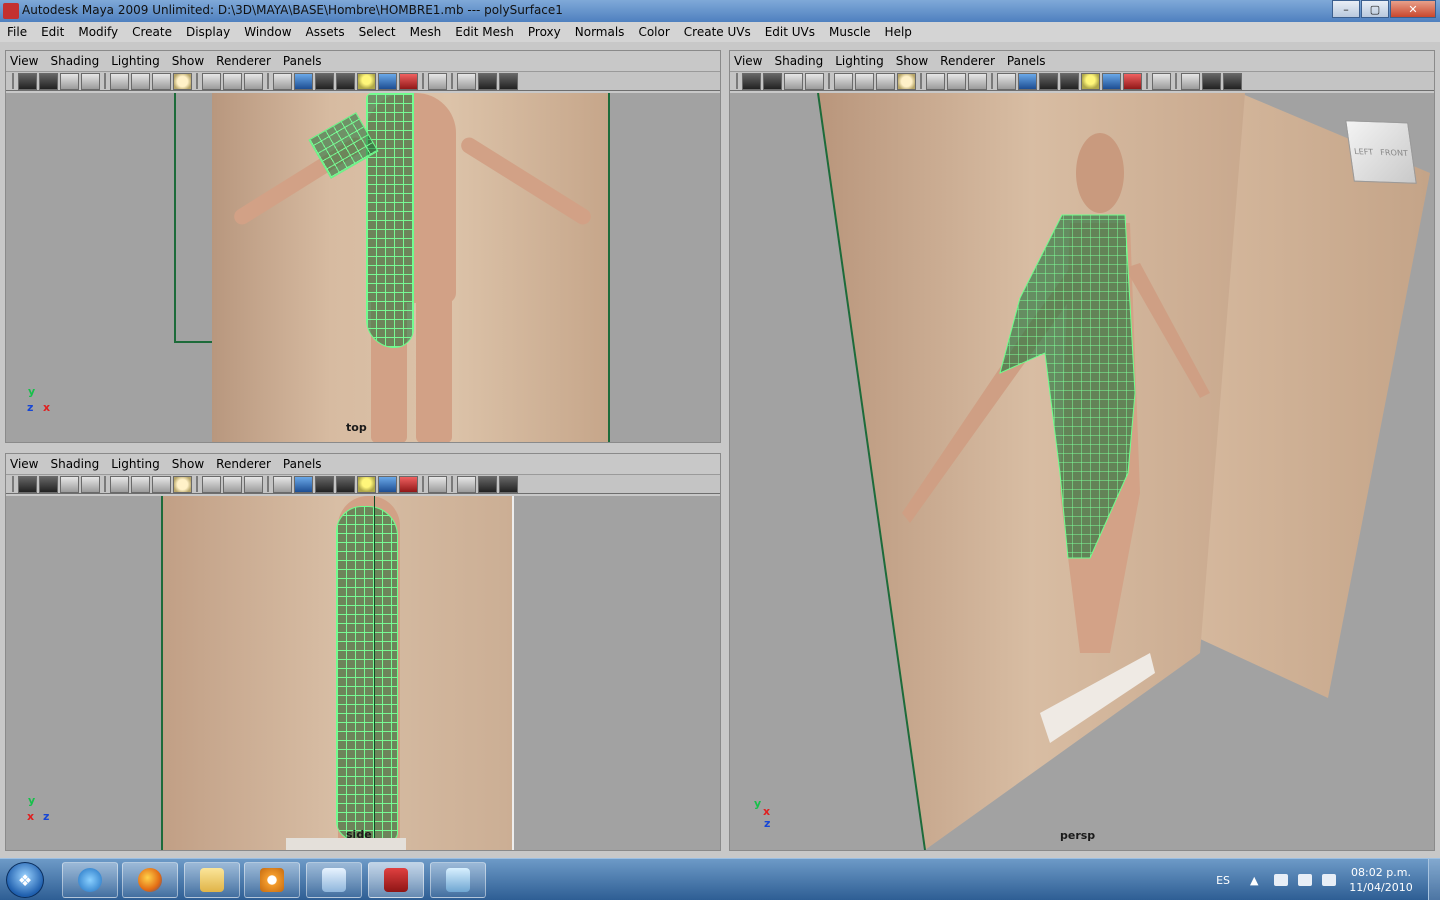 The width and height of the screenshot is (1440, 900). I want to click on hud-icon, so click(466, 81).